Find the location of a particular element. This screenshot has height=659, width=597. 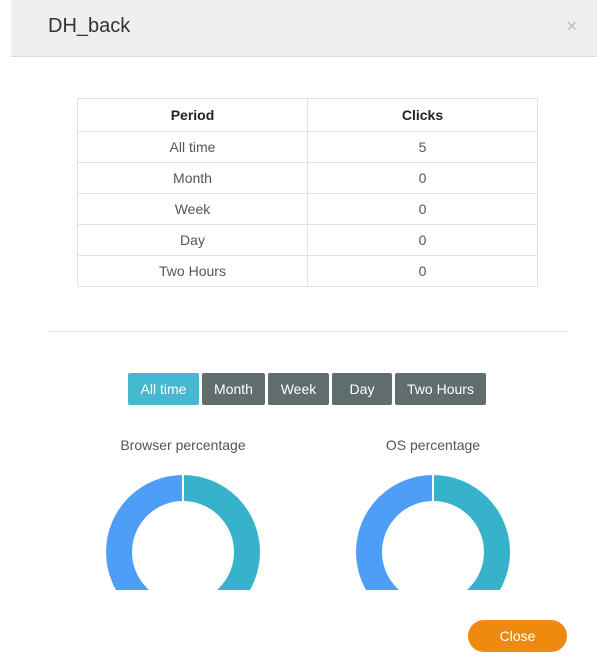

clicks-cell: 5 is located at coordinates (422, 147).